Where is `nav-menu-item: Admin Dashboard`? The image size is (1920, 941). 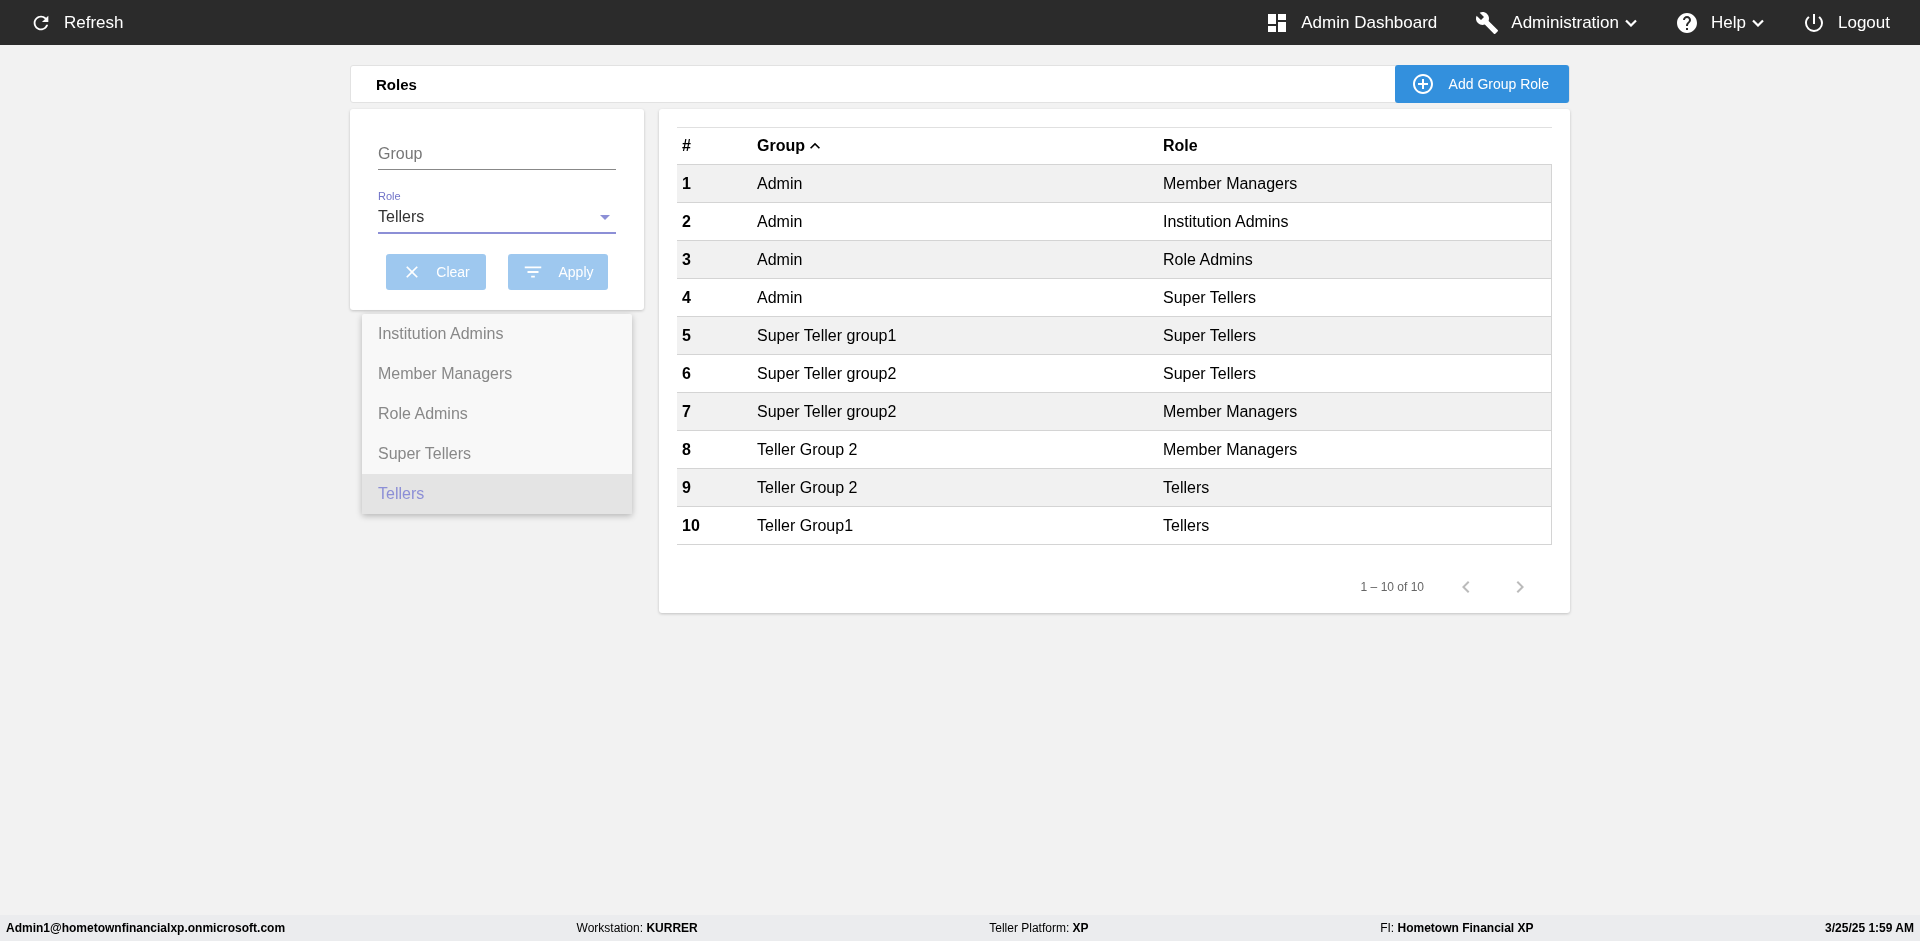 nav-menu-item: Admin Dashboard is located at coordinates (1351, 22).